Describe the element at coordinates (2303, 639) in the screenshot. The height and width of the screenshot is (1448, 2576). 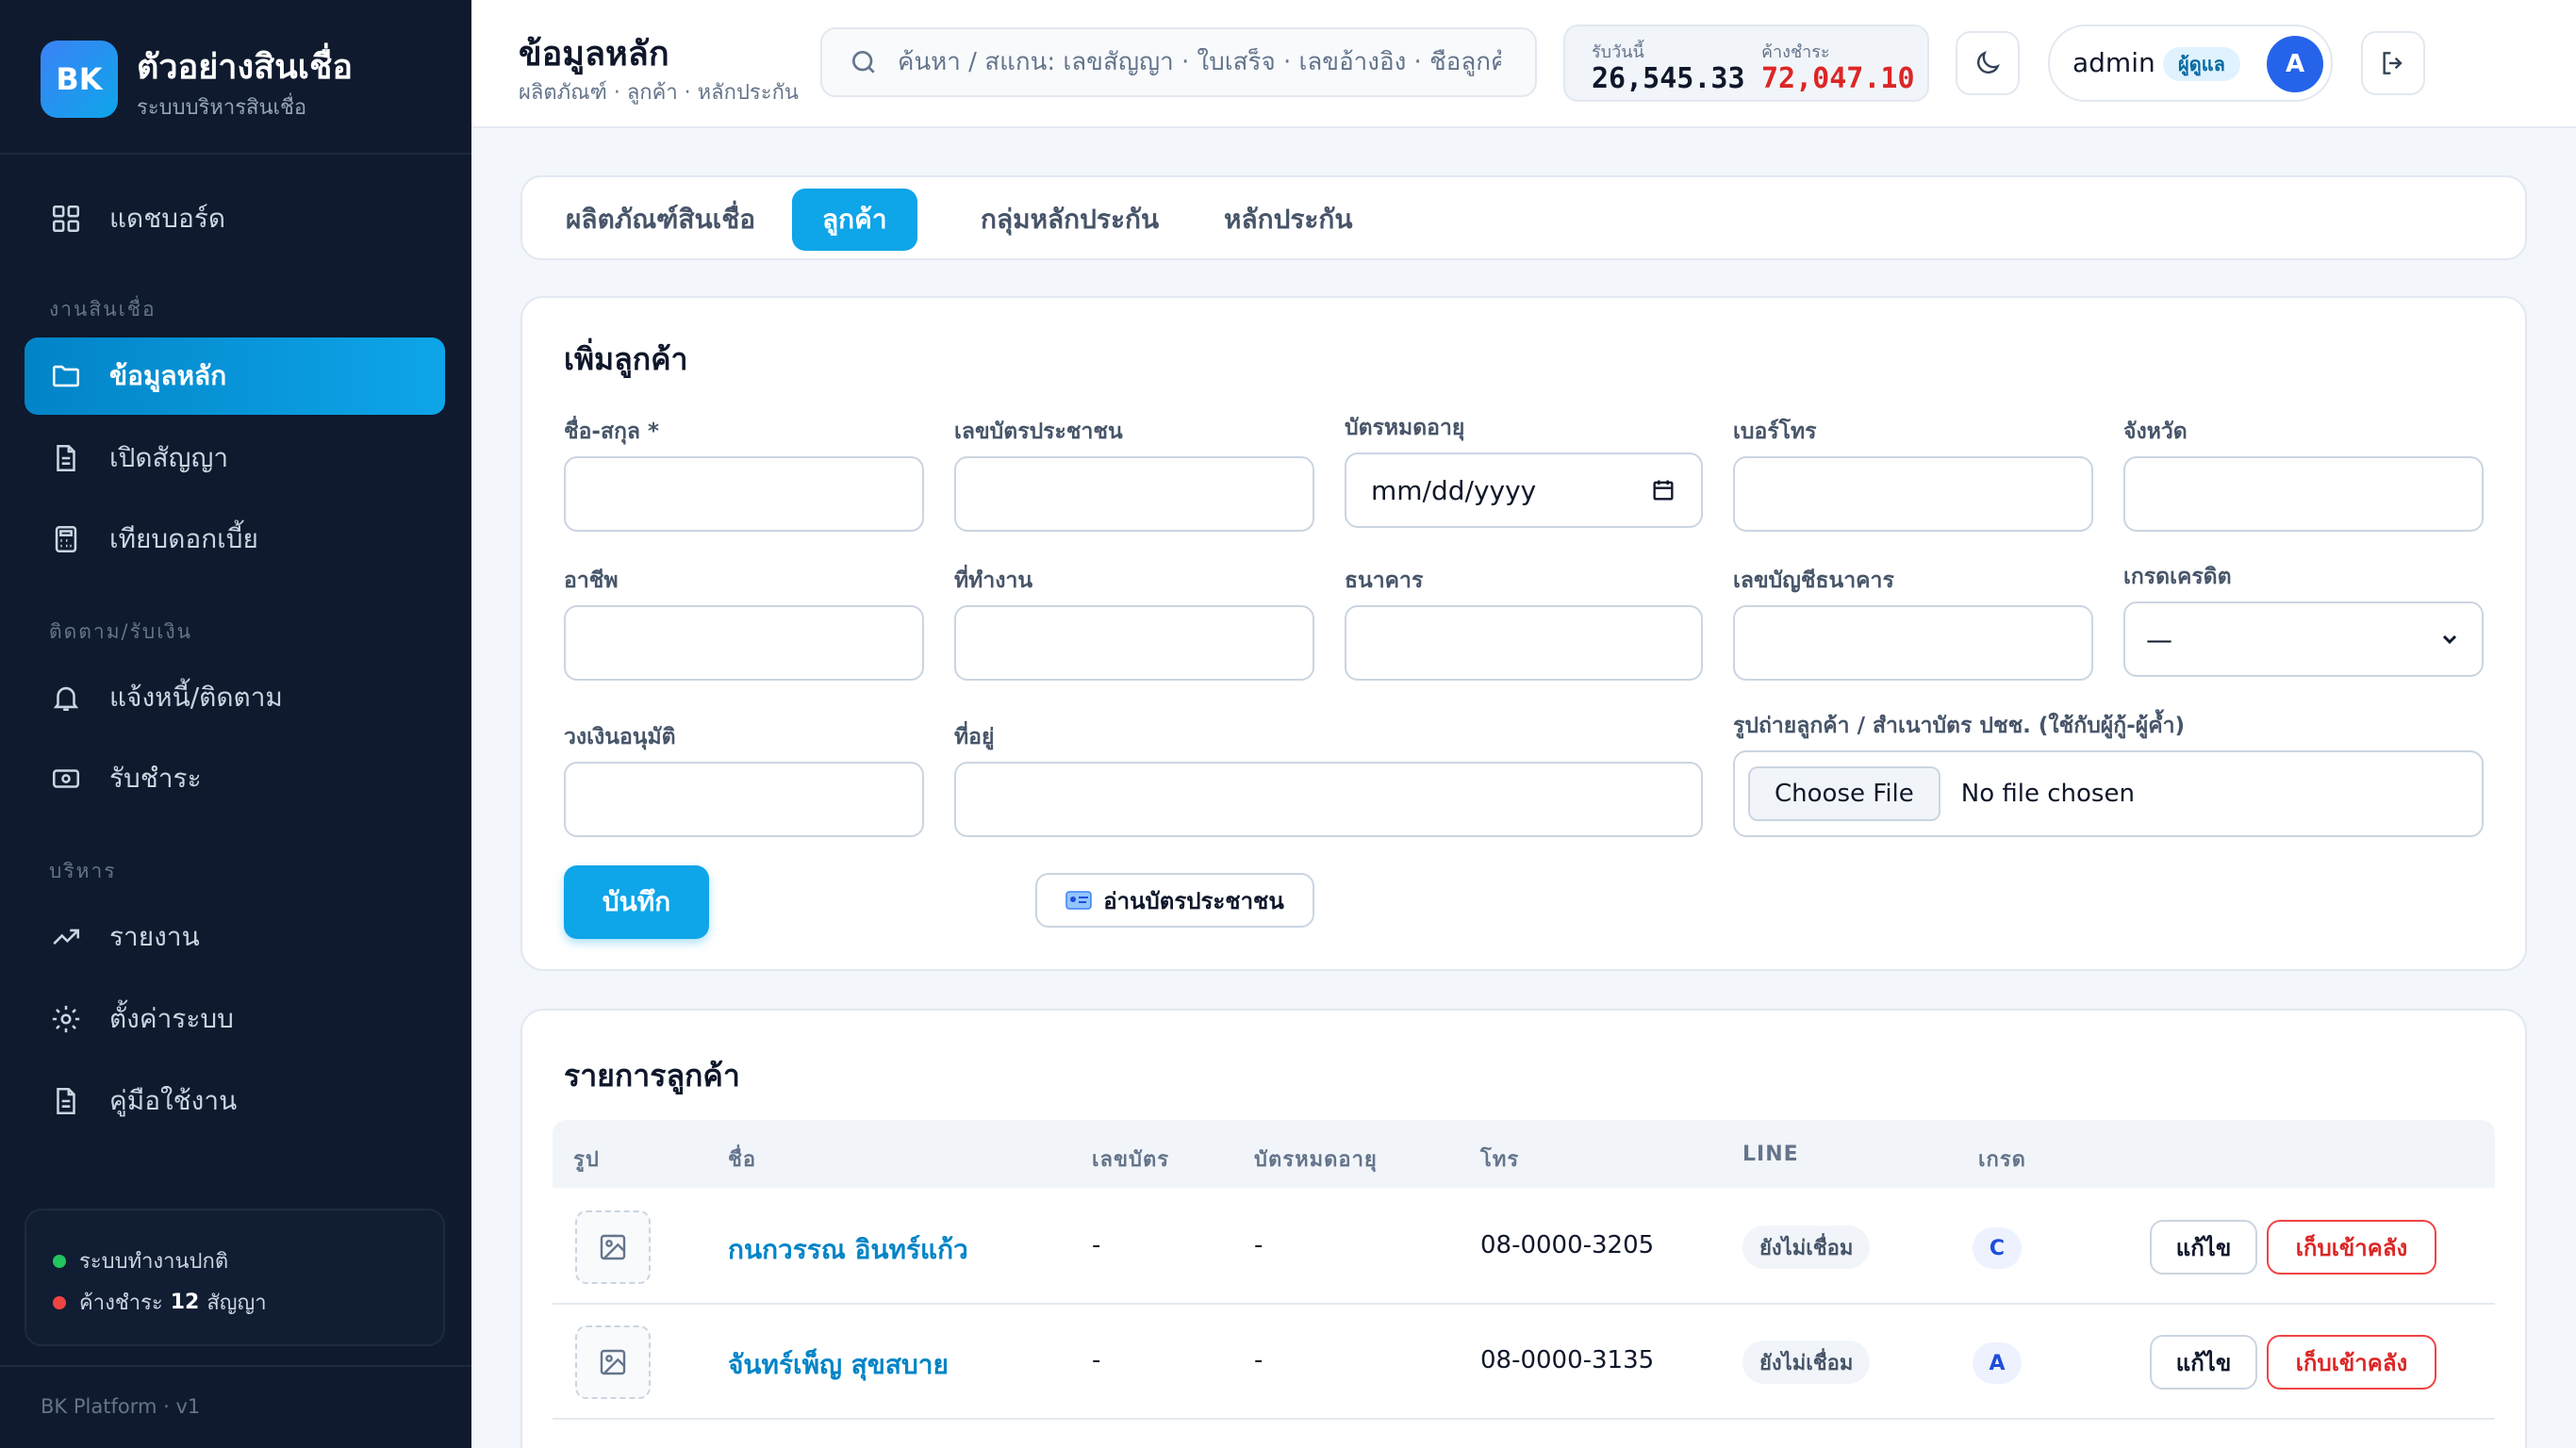
I see `credit-grade-select: —` at that location.